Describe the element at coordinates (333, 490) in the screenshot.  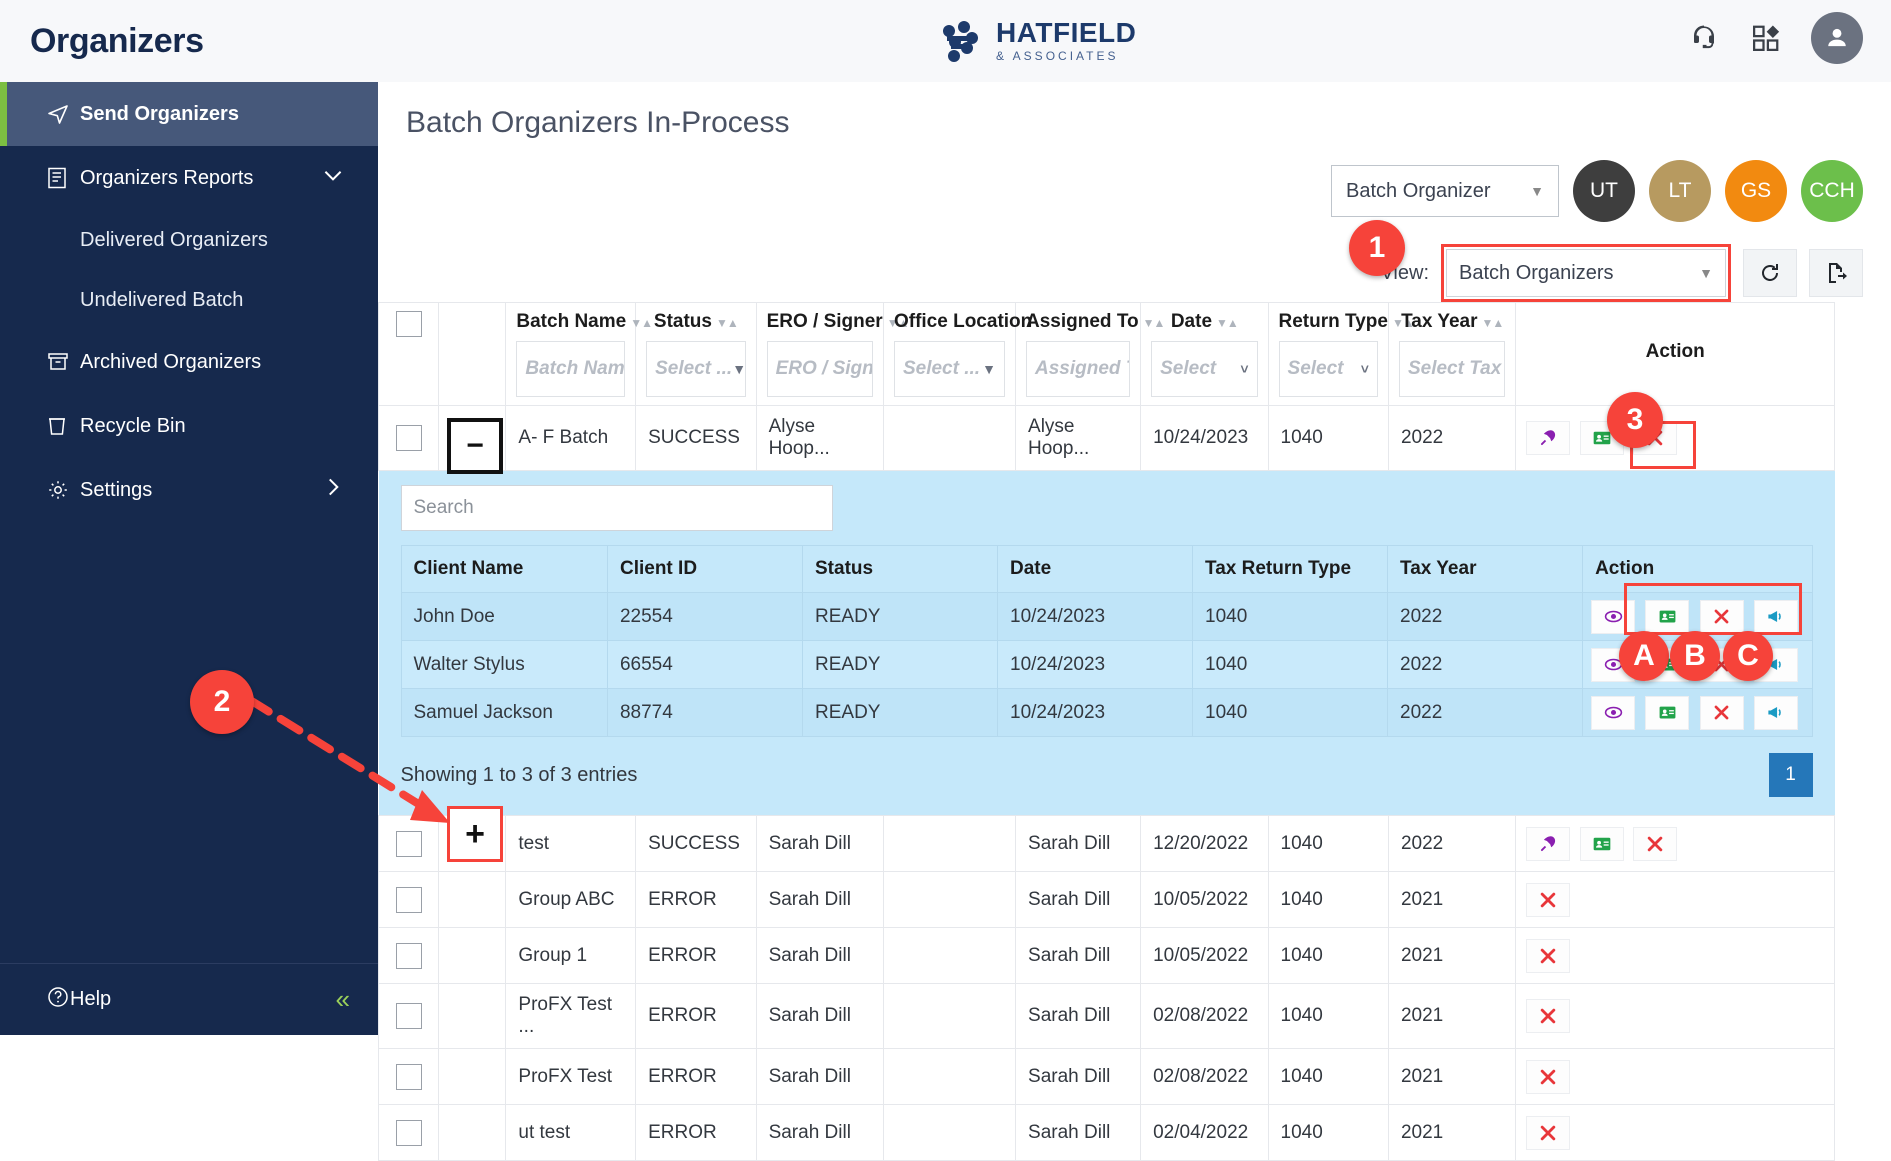
I see `chevron-right-icon` at that location.